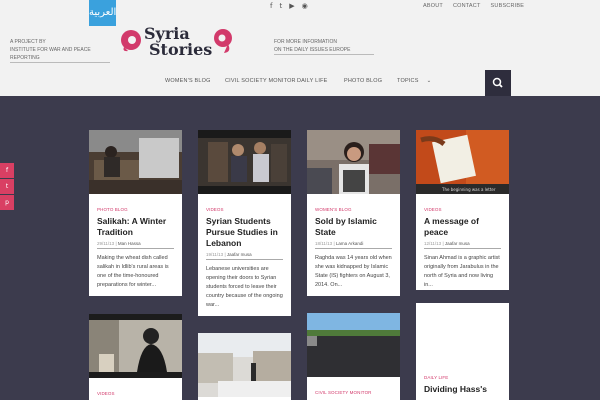  I want to click on article-meta: 12/11/13 | Jaafar musa, so click(462, 245).